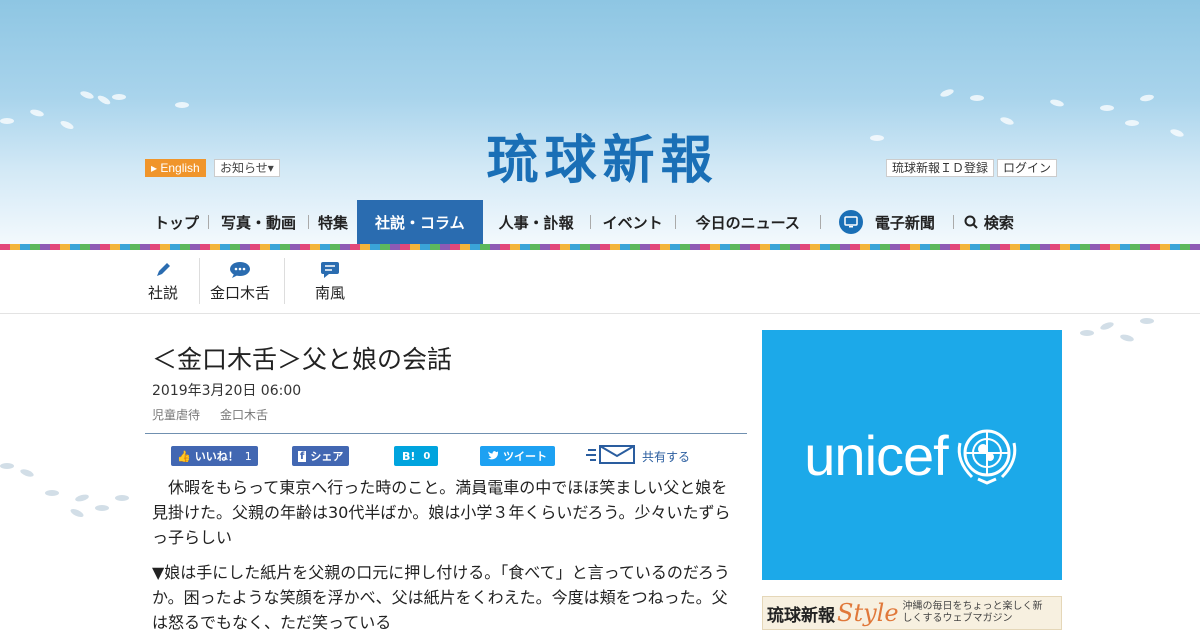  Describe the element at coordinates (247, 168) in the screenshot. I see `notice-dropdown: お知らせ▾` at that location.